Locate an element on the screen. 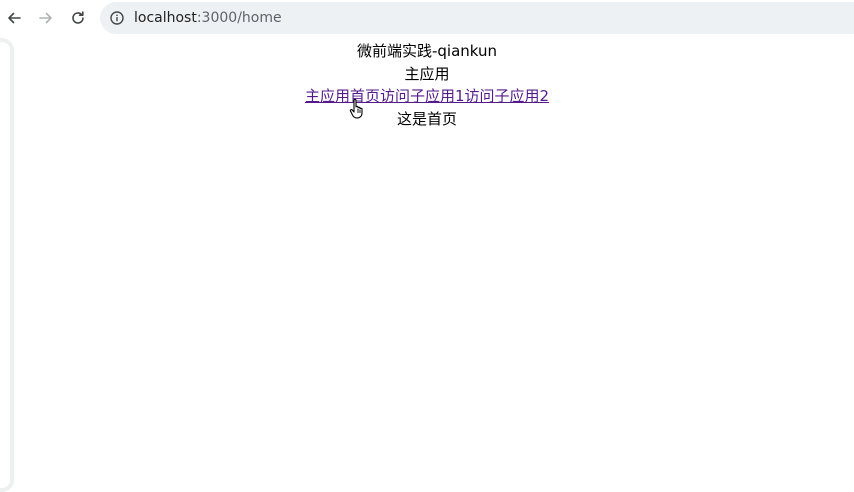 The height and width of the screenshot is (492, 854). main-app-label: 主应用 is located at coordinates (427, 74).